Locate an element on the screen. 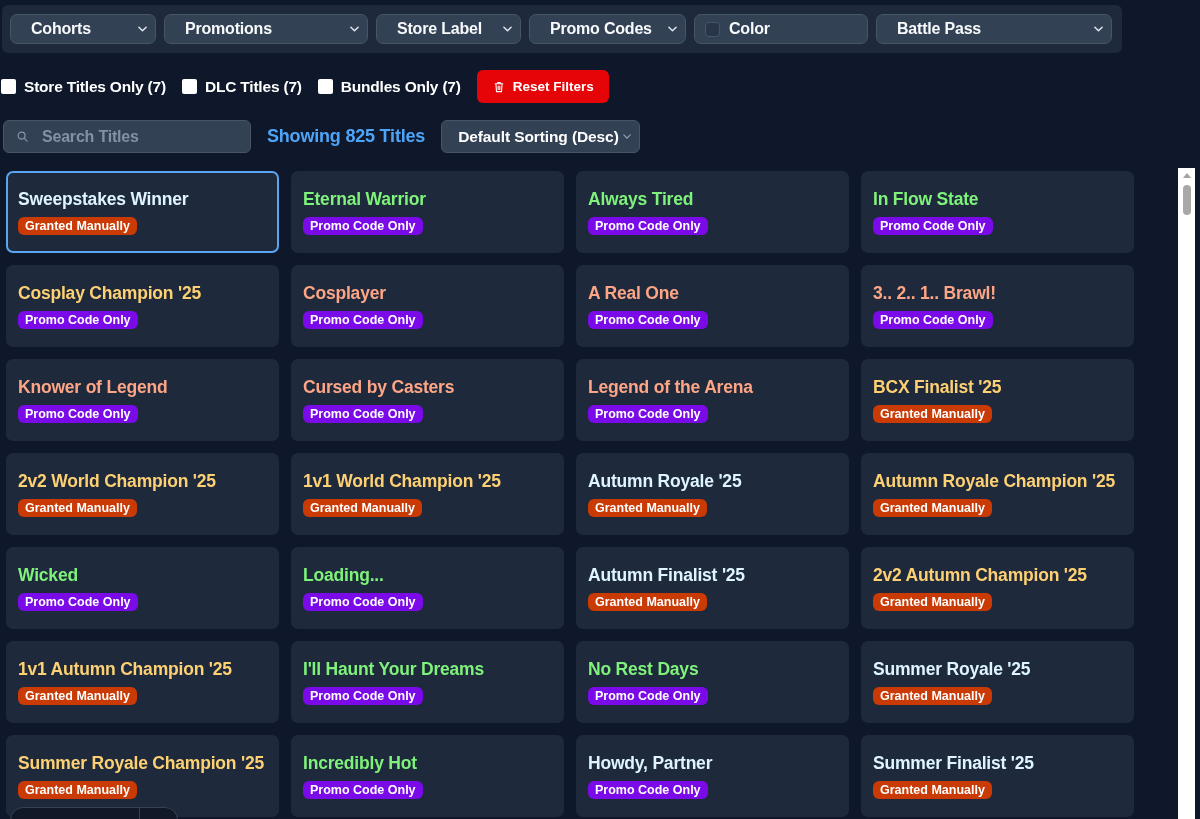 This screenshot has height=819, width=1200. scroll-up-icon is located at coordinates (1186, 175).